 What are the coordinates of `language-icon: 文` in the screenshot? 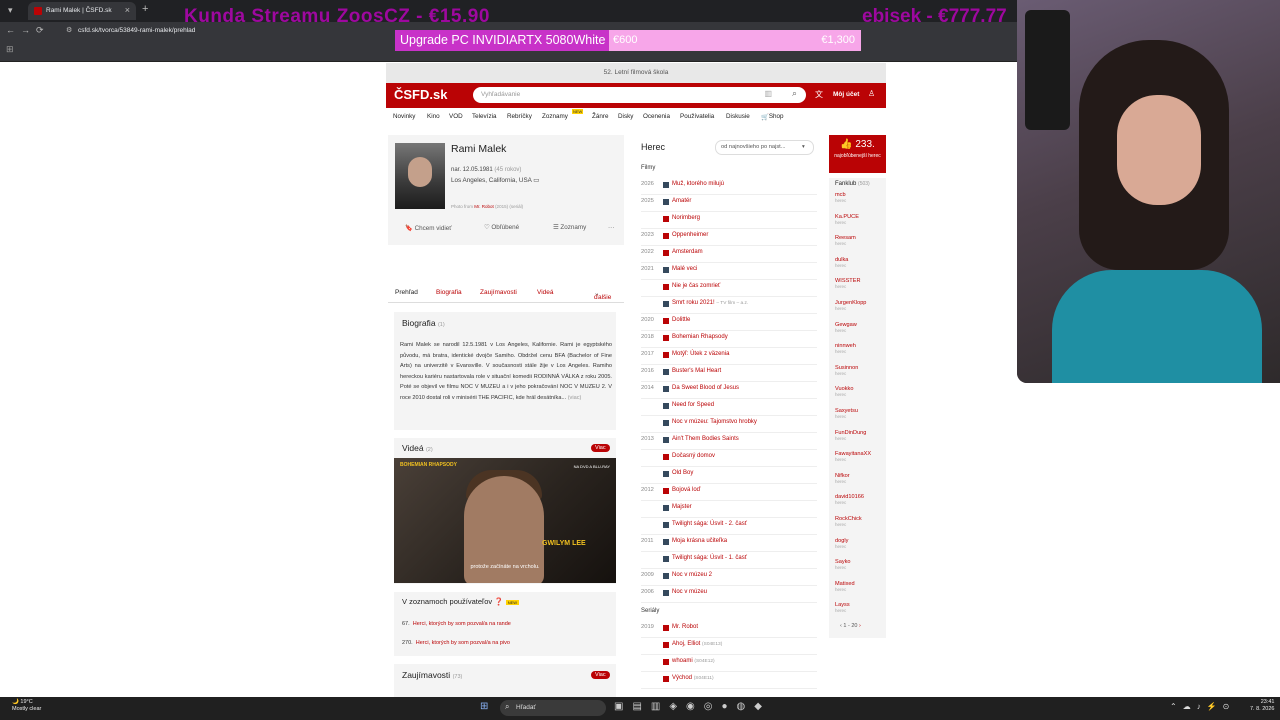 It's located at (819, 94).